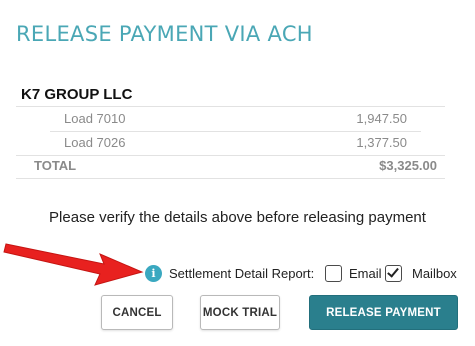  I want to click on checkmark-icon, so click(393, 271).